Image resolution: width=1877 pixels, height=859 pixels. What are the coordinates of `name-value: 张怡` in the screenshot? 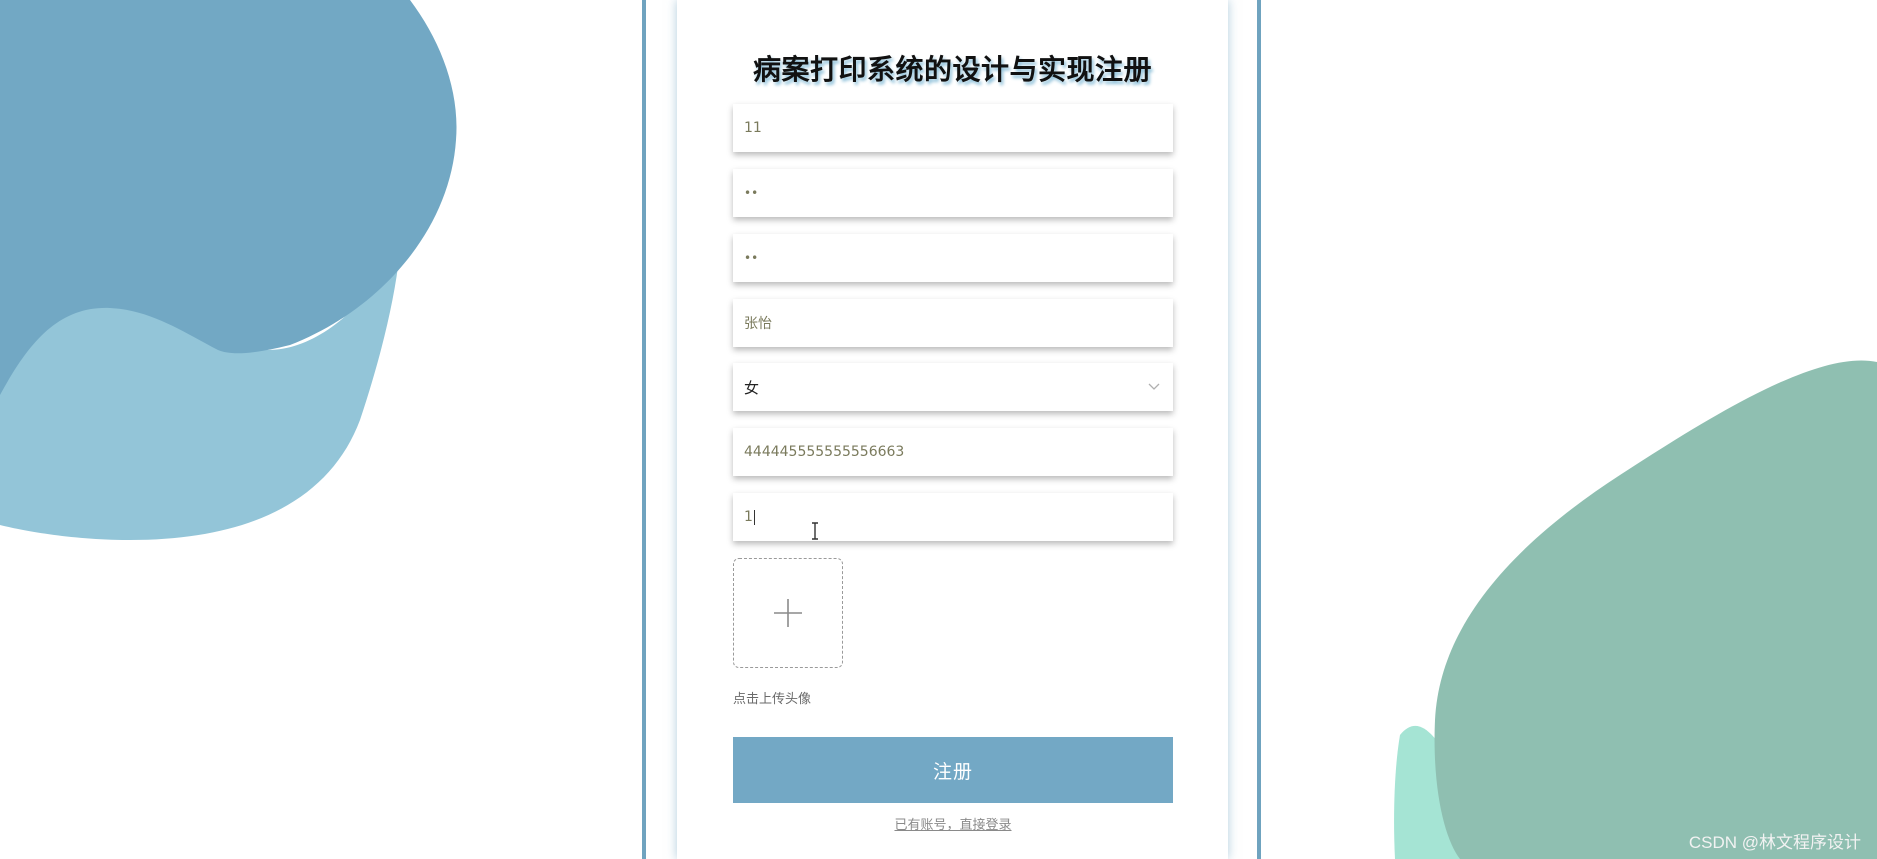 It's located at (758, 324).